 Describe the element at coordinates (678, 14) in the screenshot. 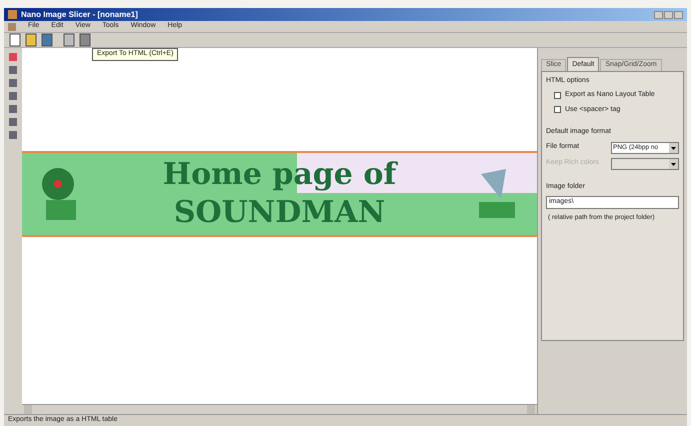

I see `close-button` at that location.